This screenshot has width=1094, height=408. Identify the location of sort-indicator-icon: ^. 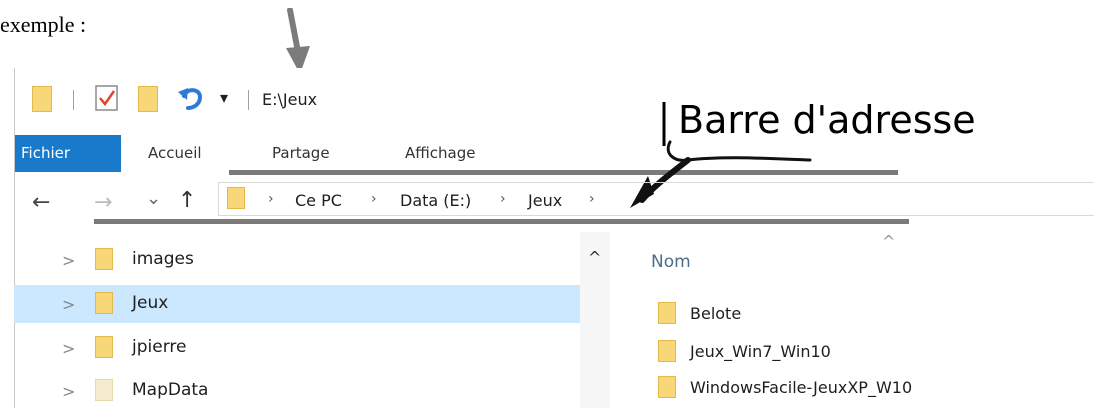
(889, 241).